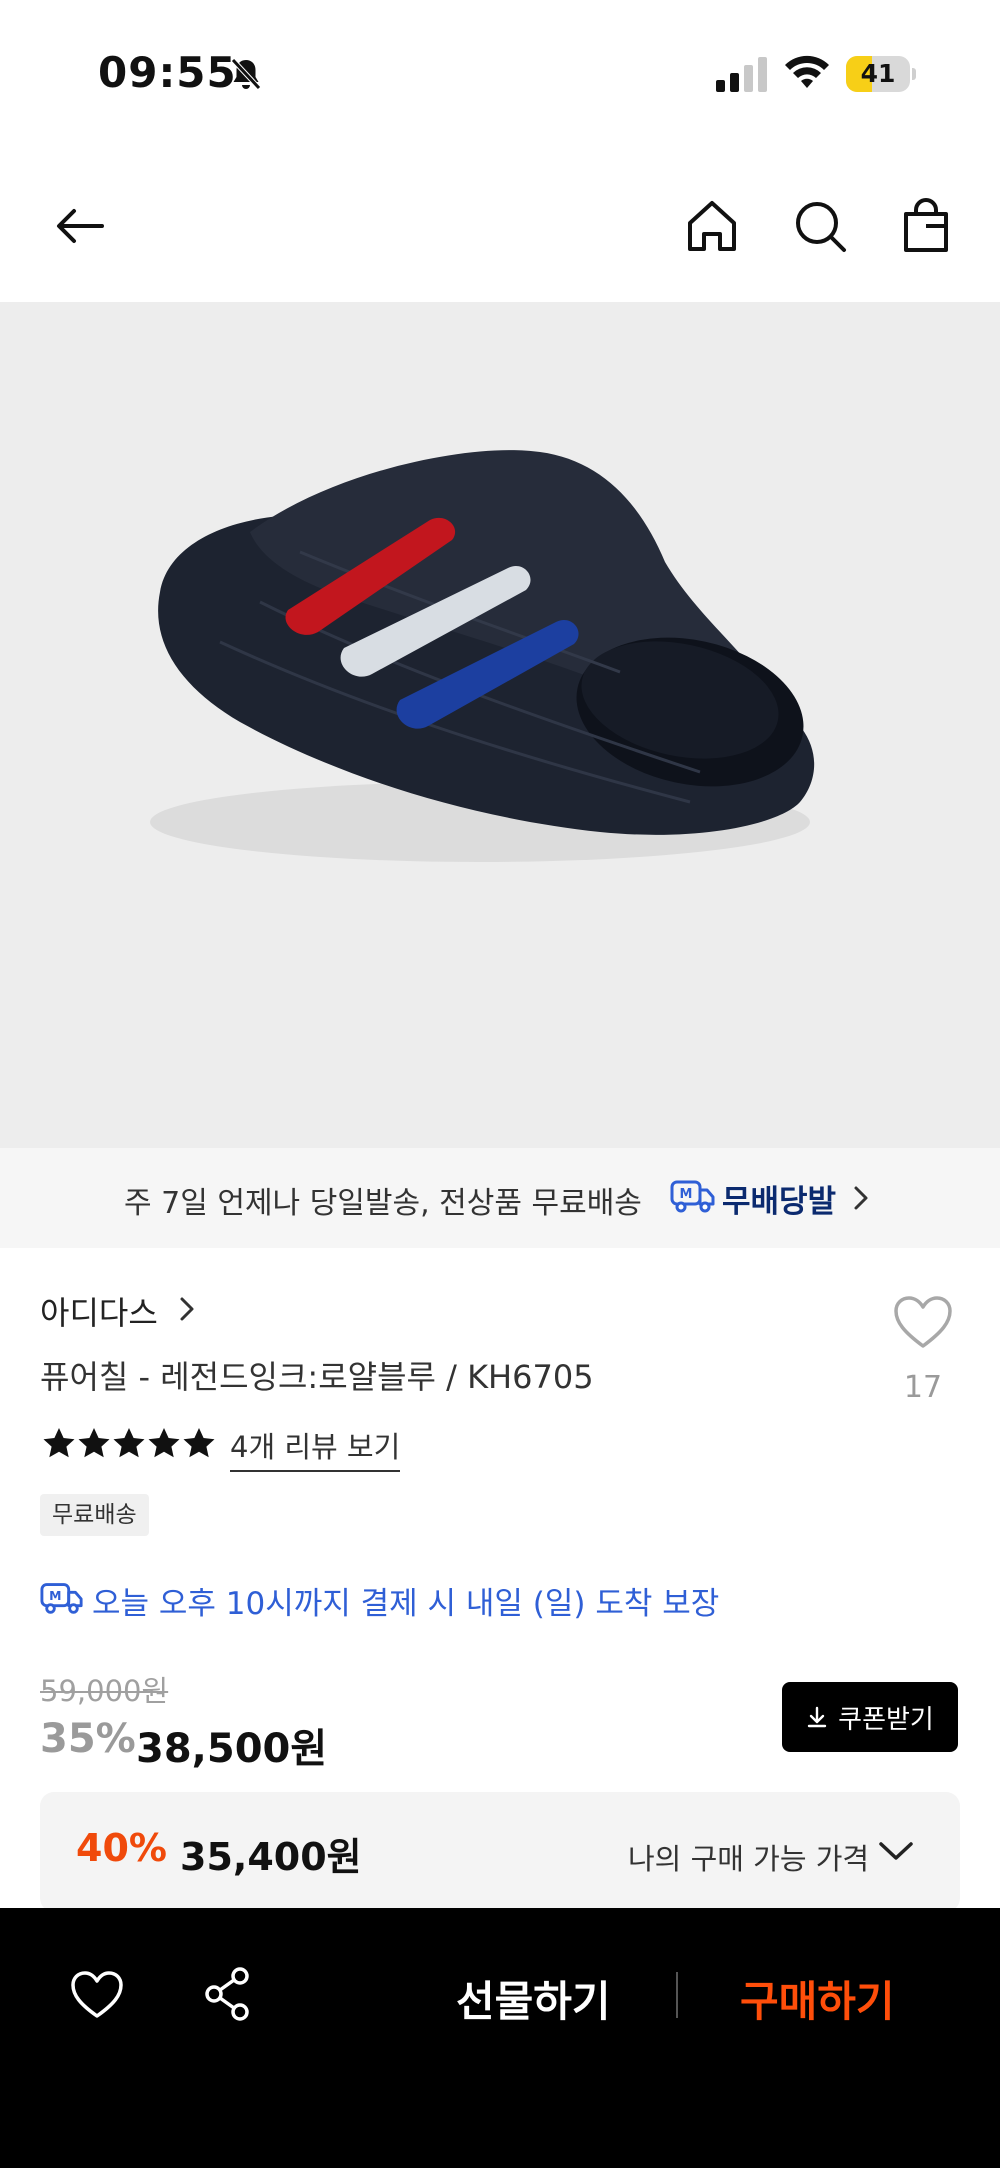 This screenshot has height=2168, width=1000. Describe the element at coordinates (94, 1515) in the screenshot. I see `free-shipping-badge: 무료배송` at that location.